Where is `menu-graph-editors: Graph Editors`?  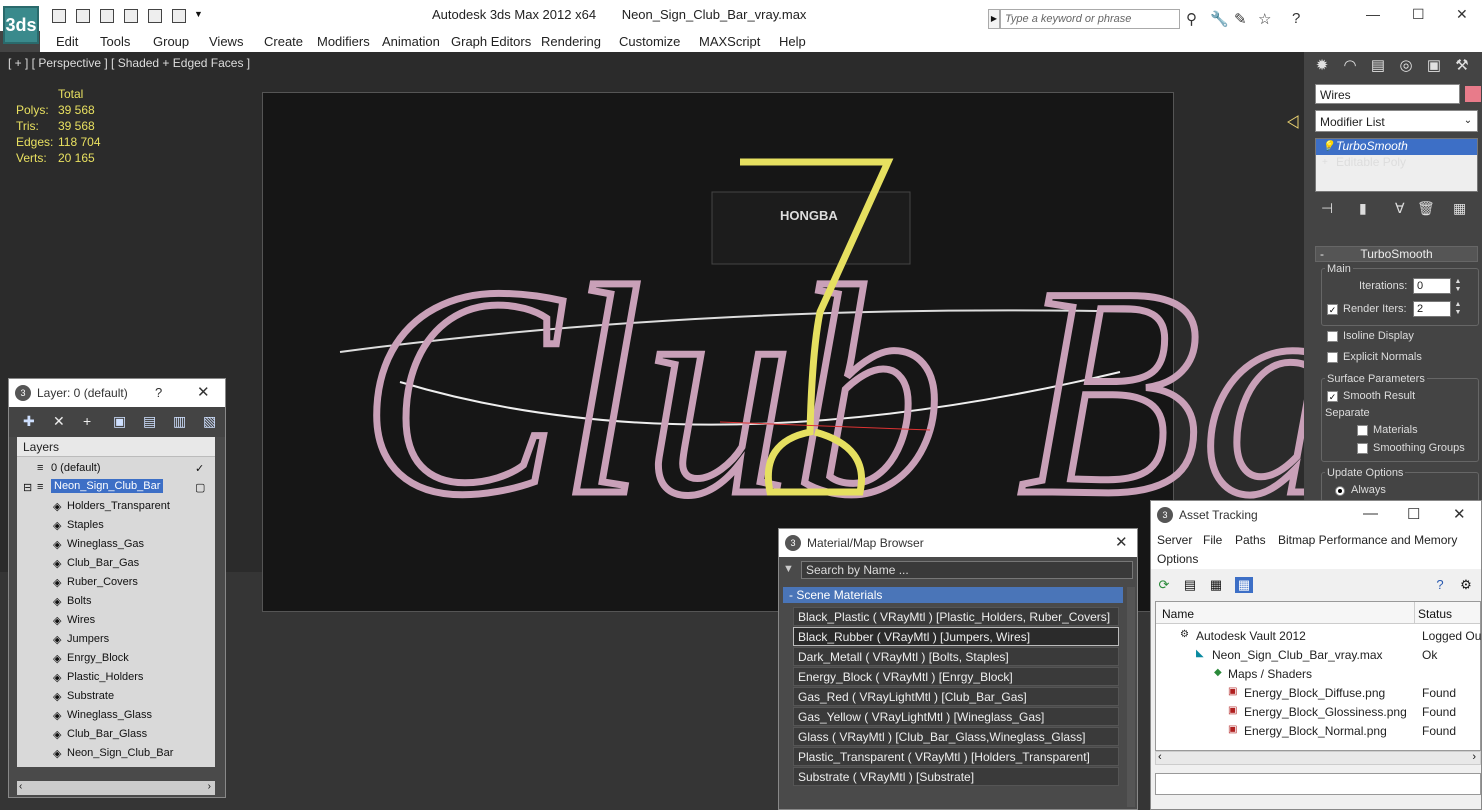
menu-graph-editors: Graph Editors is located at coordinates (491, 41).